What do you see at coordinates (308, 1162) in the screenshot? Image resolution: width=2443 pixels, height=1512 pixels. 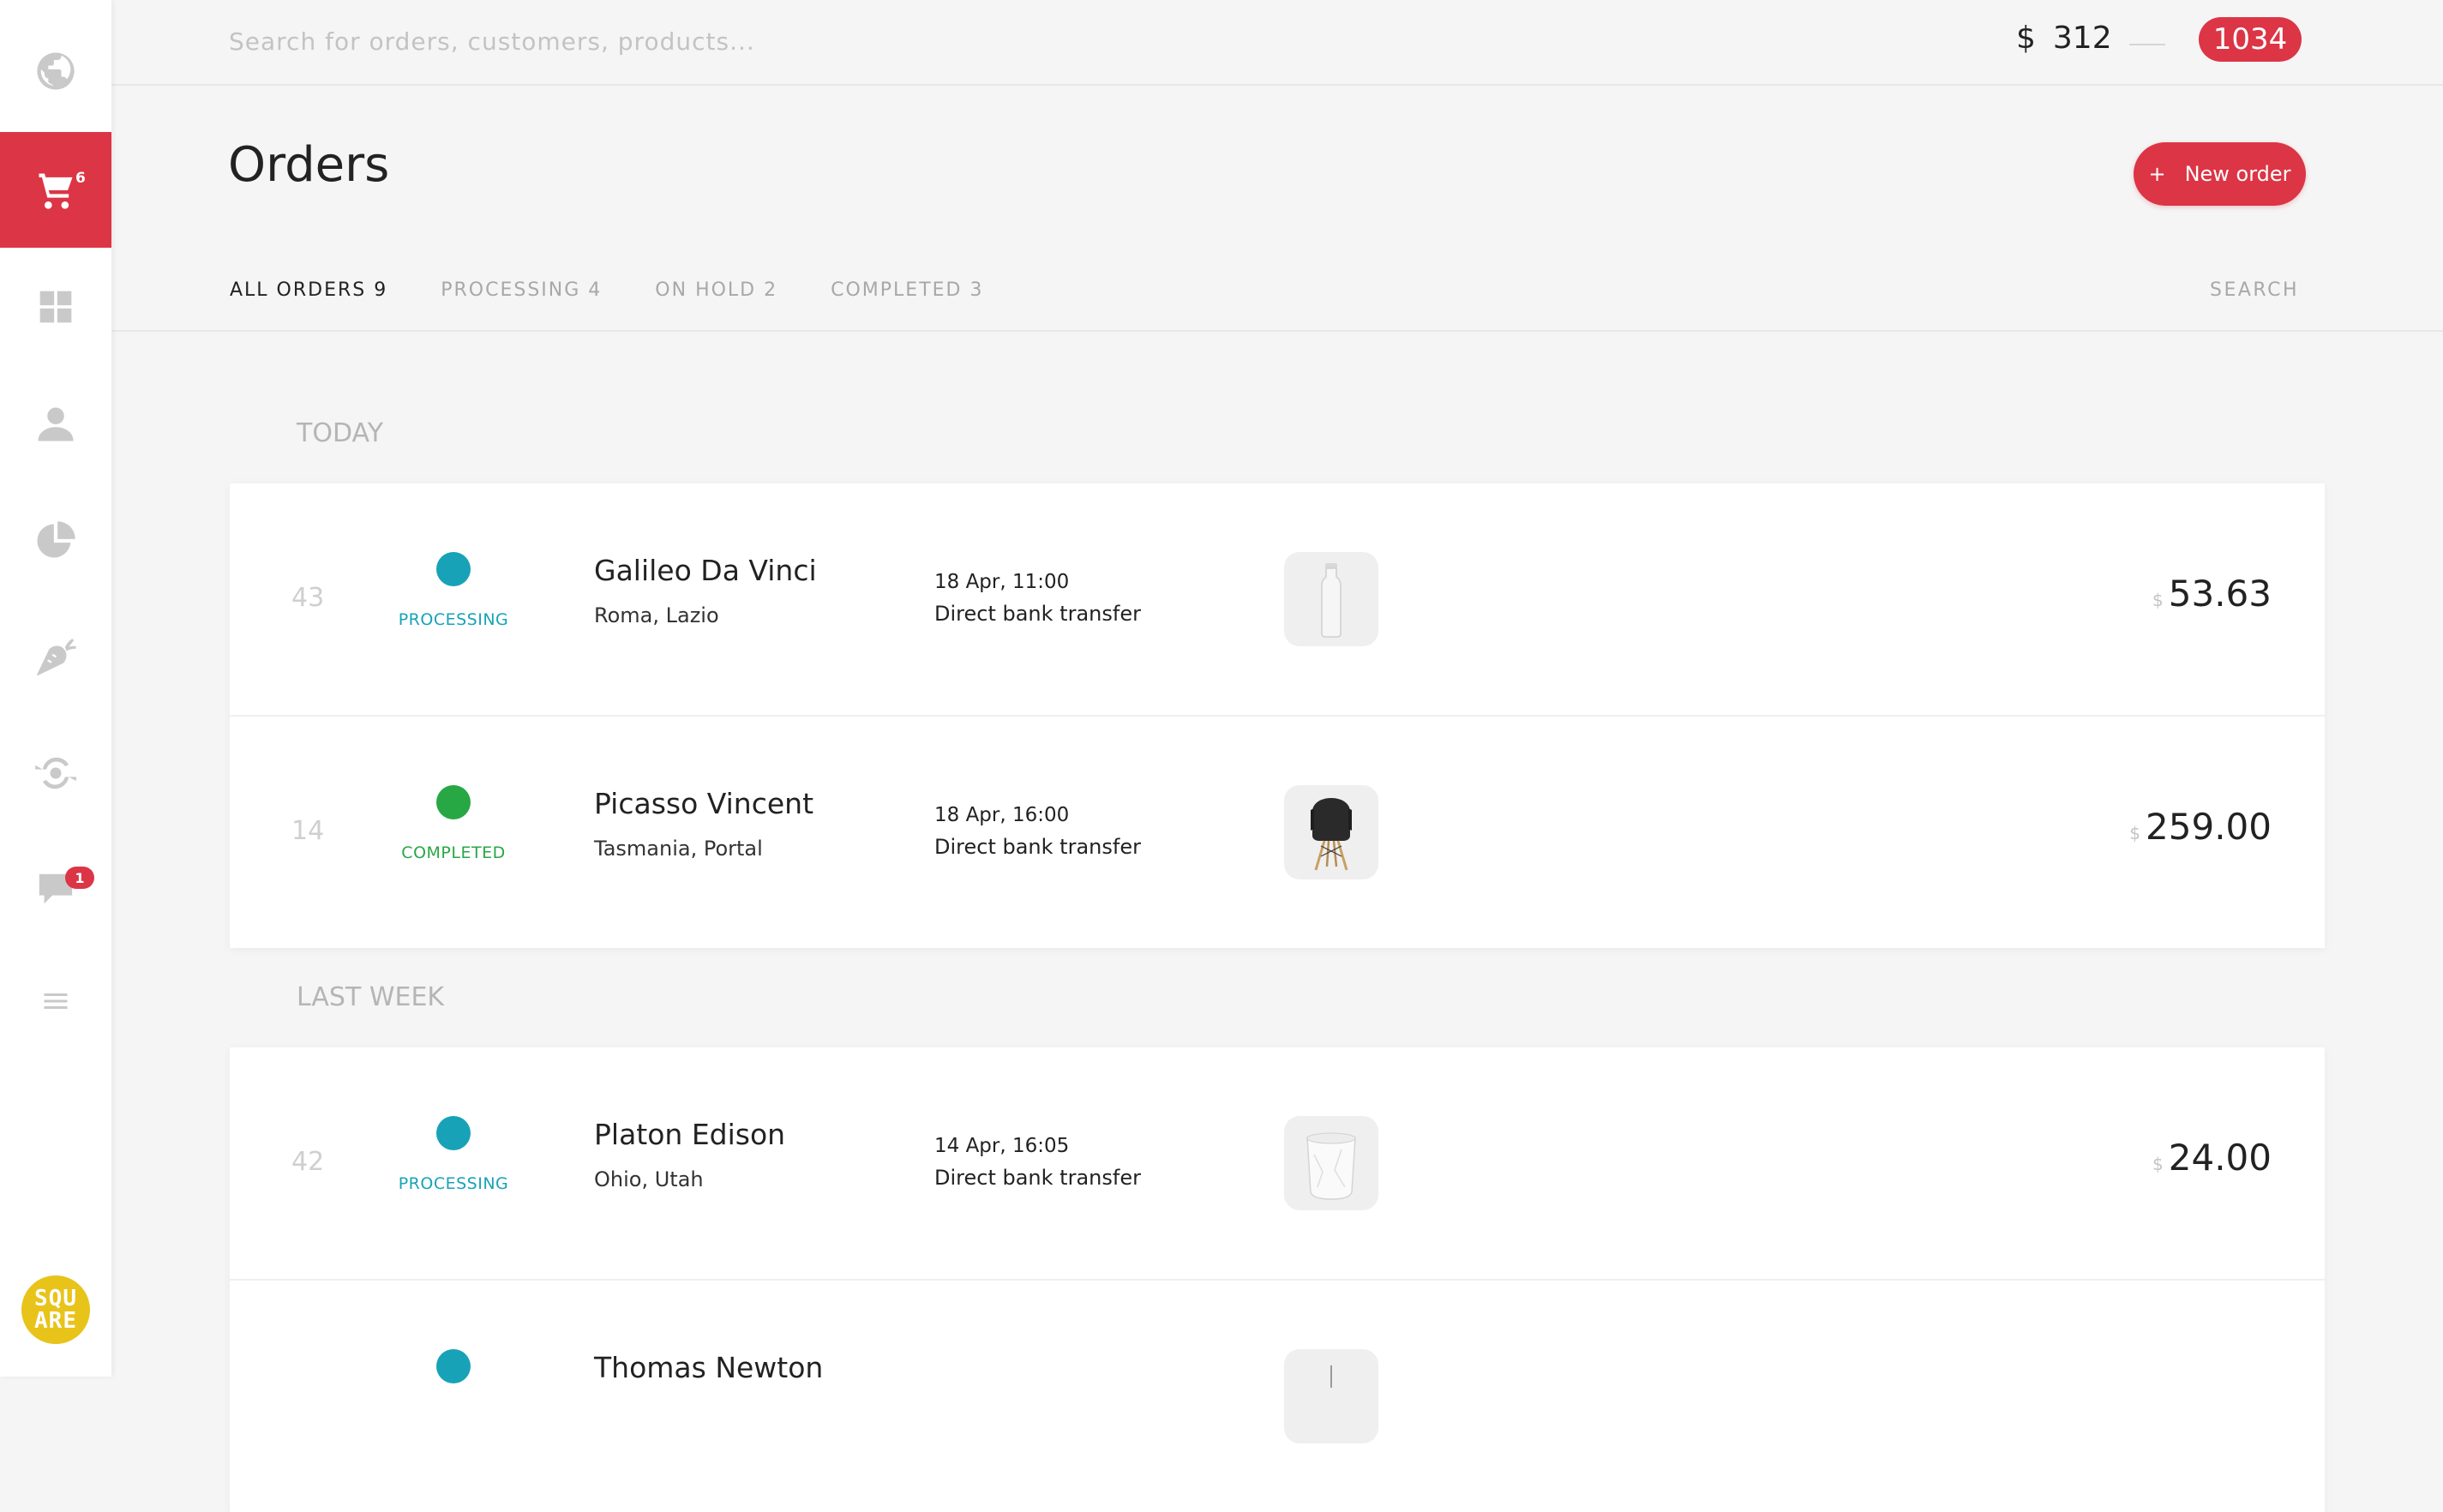 I see `order-number: 42` at bounding box center [308, 1162].